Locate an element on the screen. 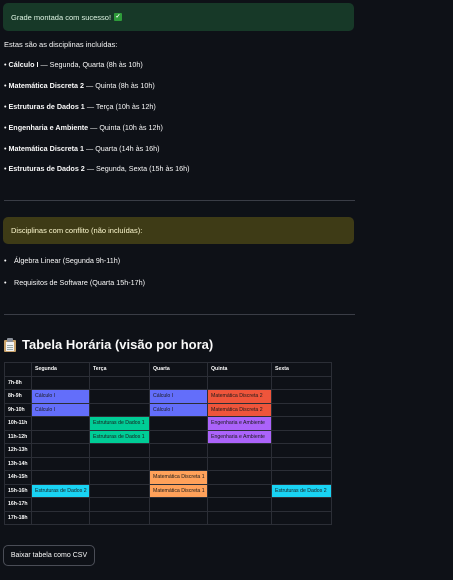  table-row: 16h-17h is located at coordinates (168, 504).